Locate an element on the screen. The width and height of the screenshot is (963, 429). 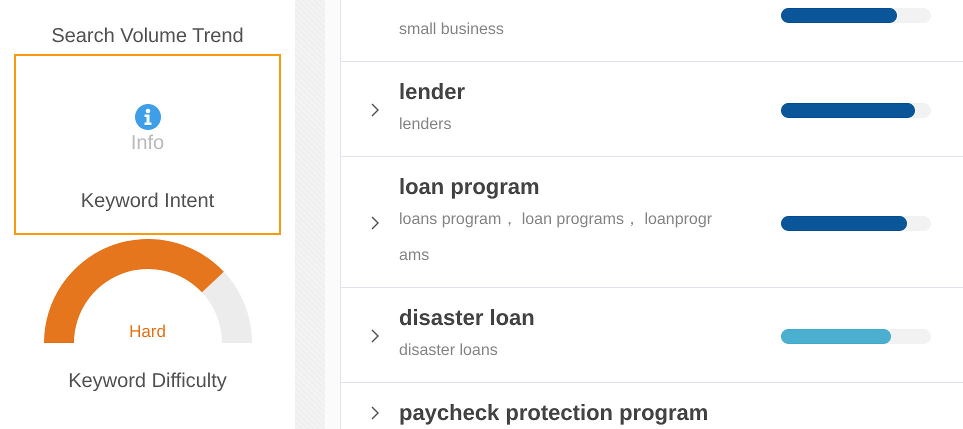
section-title: Keyword Intent is located at coordinates (147, 201).